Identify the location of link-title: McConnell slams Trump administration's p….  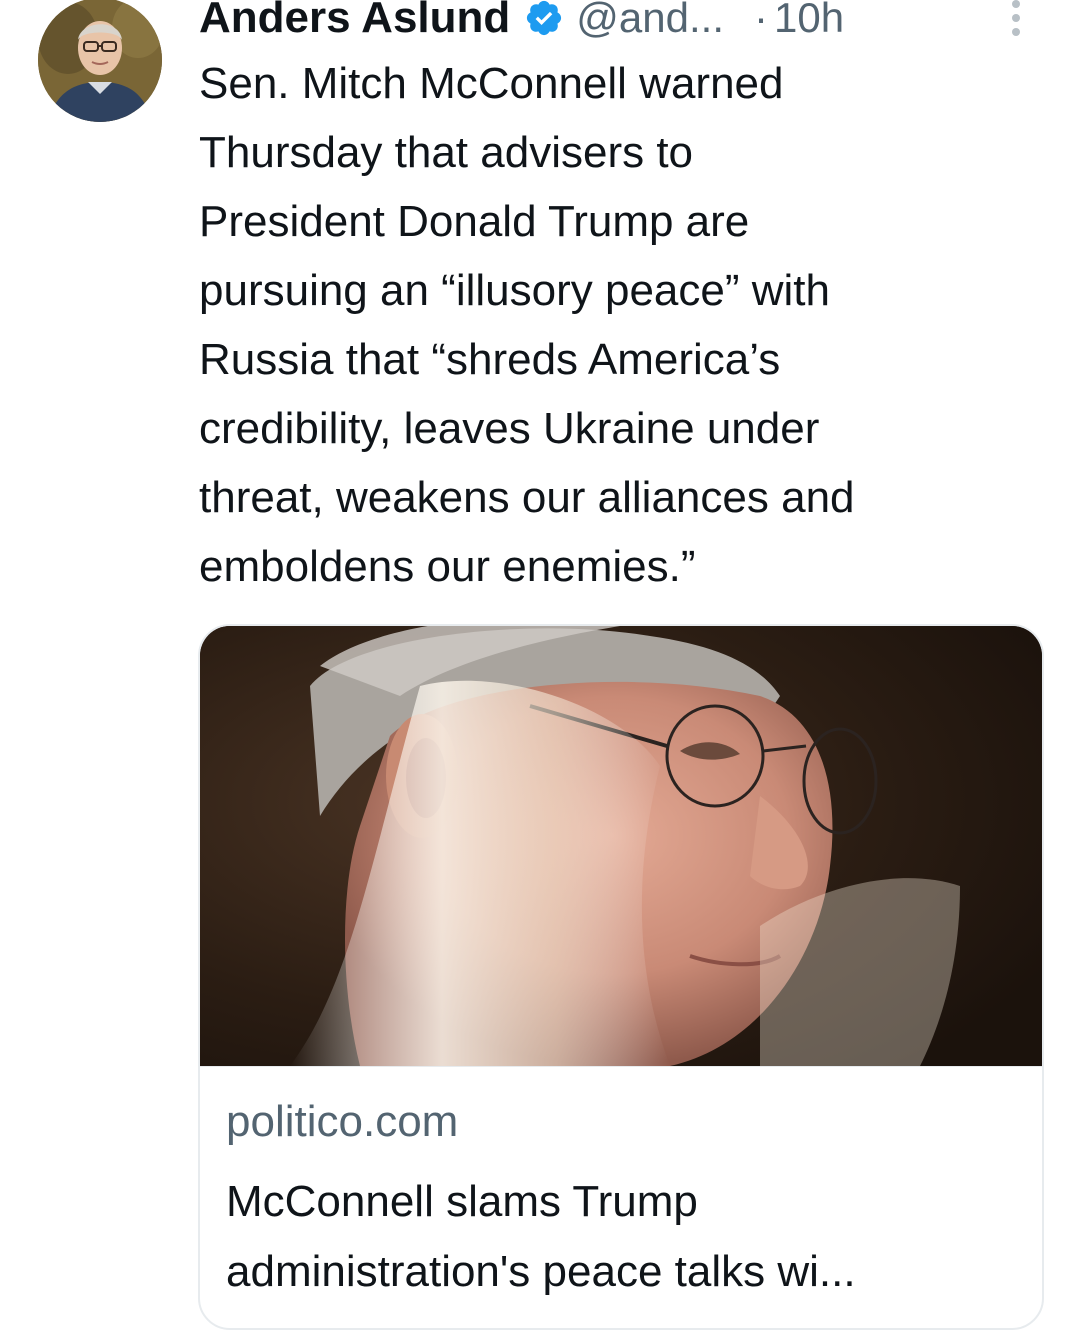
(541, 1236).